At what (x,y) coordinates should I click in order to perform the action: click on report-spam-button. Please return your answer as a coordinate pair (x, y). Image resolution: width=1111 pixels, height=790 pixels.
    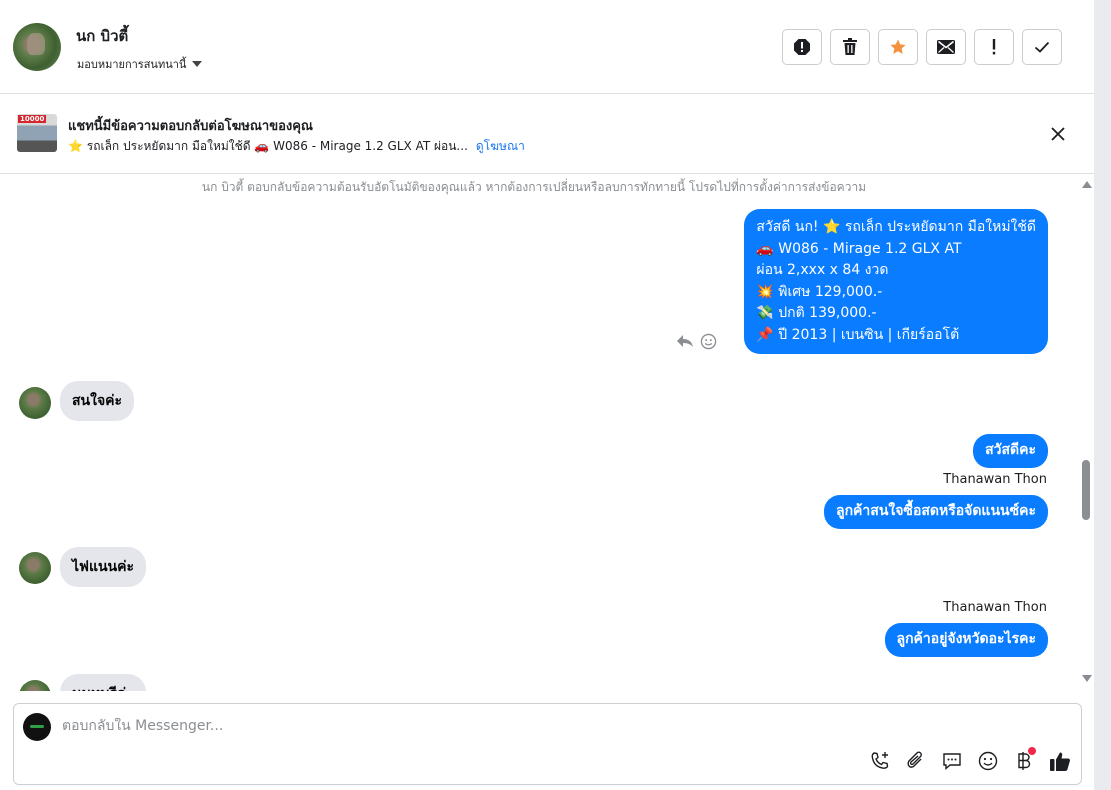
    Looking at the image, I should click on (802, 47).